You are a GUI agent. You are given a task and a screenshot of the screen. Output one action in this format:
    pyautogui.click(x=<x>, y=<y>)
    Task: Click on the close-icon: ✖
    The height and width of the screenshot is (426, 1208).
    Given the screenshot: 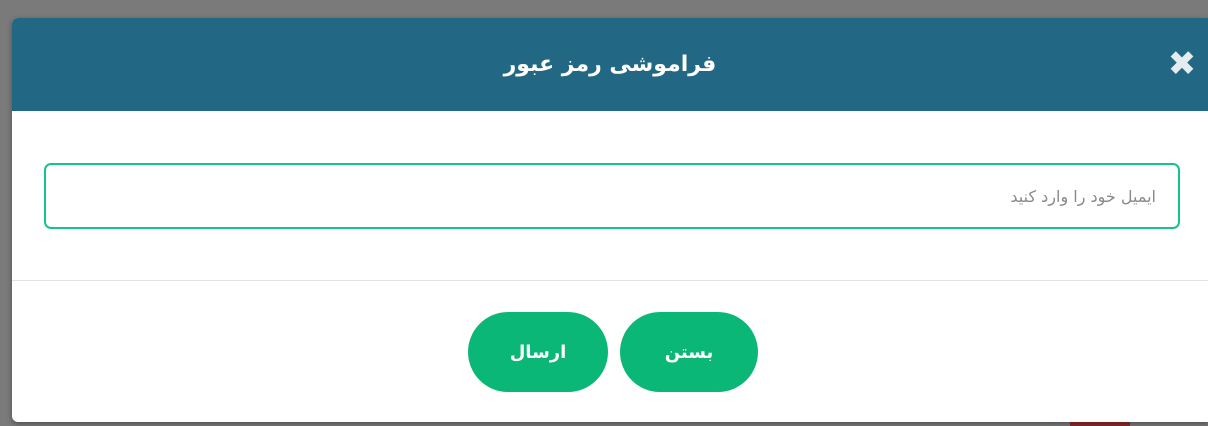 What is the action you would take?
    pyautogui.click(x=1182, y=64)
    